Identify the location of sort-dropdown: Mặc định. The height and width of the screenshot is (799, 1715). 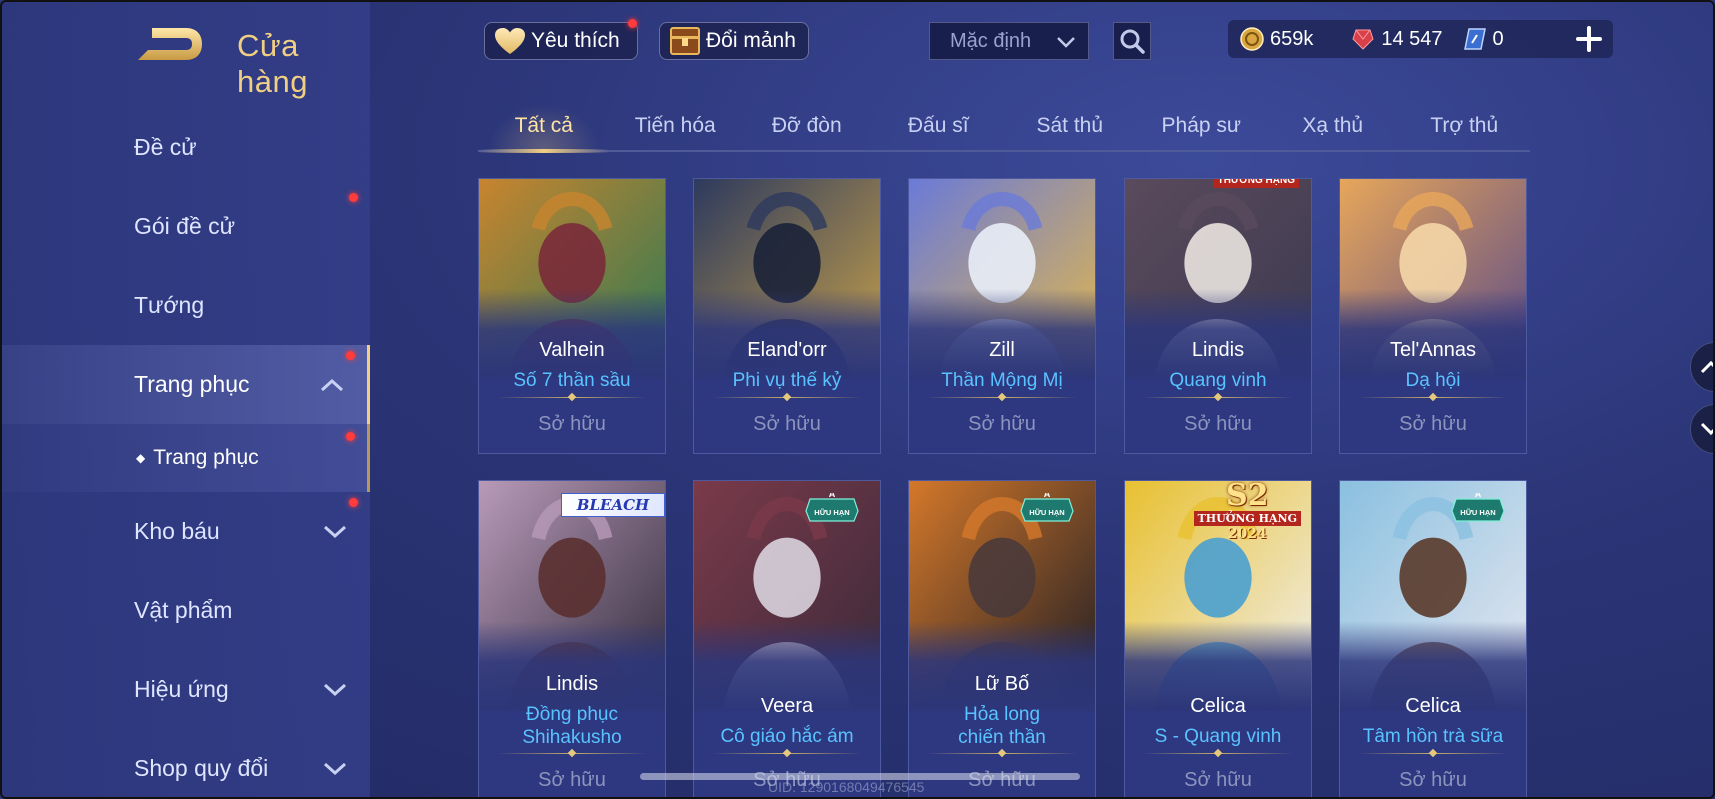
(1009, 41).